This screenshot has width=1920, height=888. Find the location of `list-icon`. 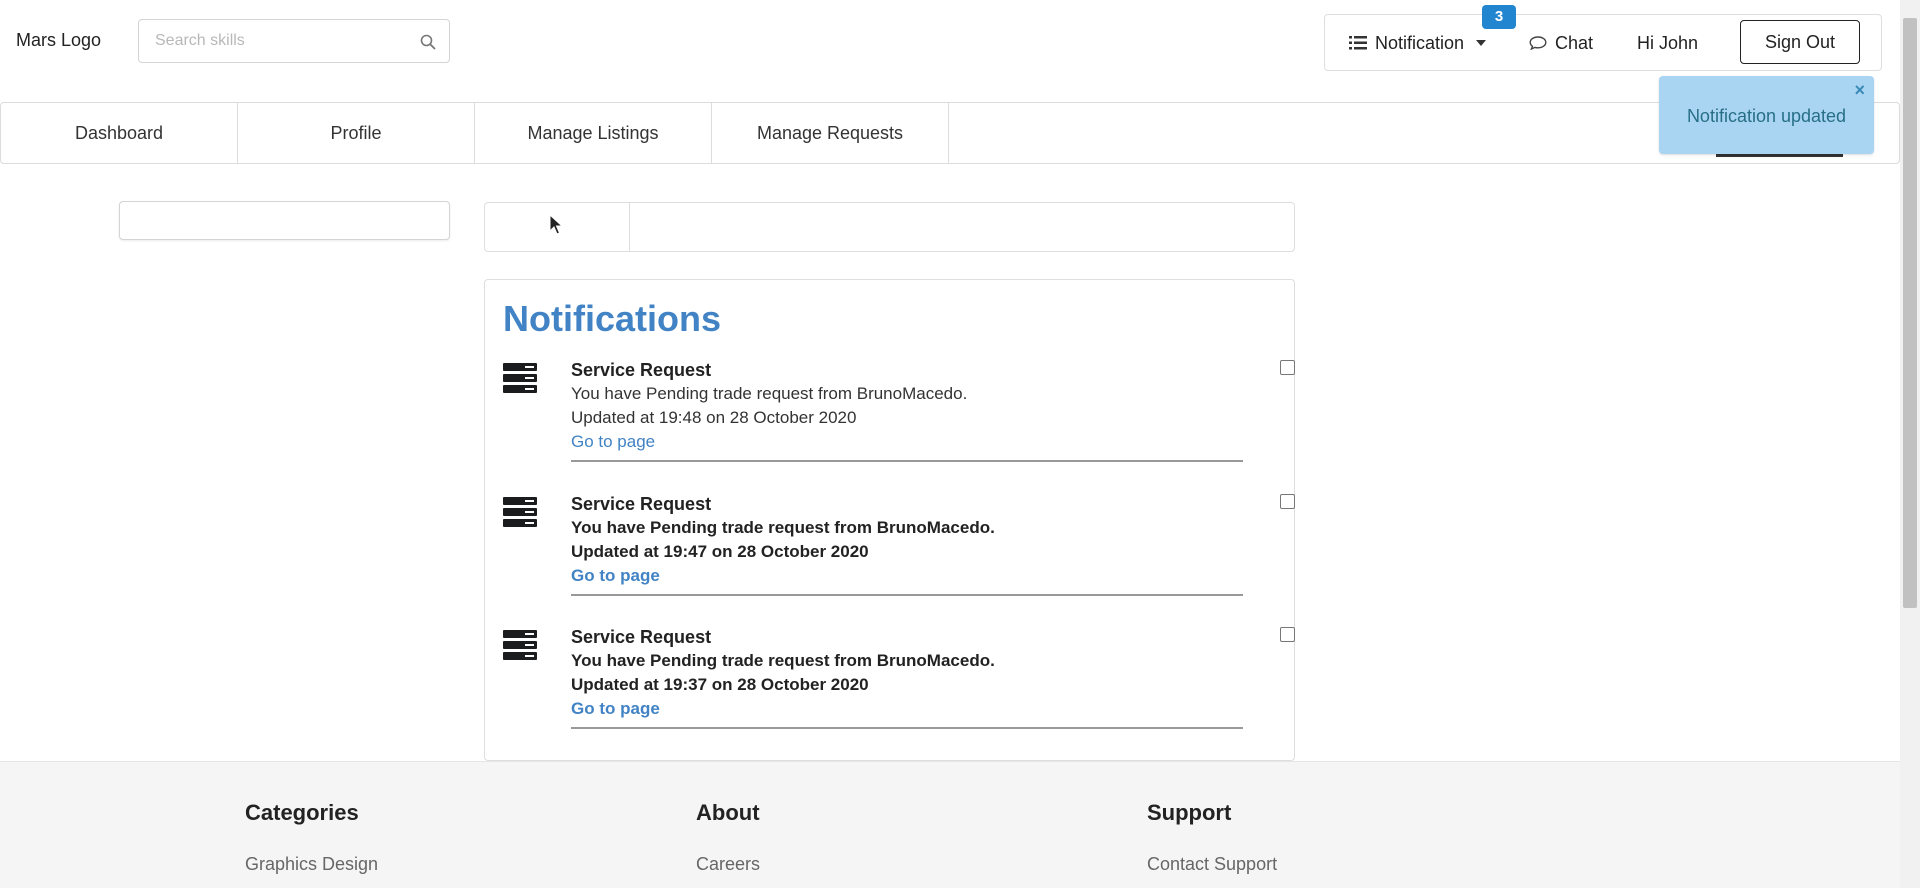

list-icon is located at coordinates (1358, 43).